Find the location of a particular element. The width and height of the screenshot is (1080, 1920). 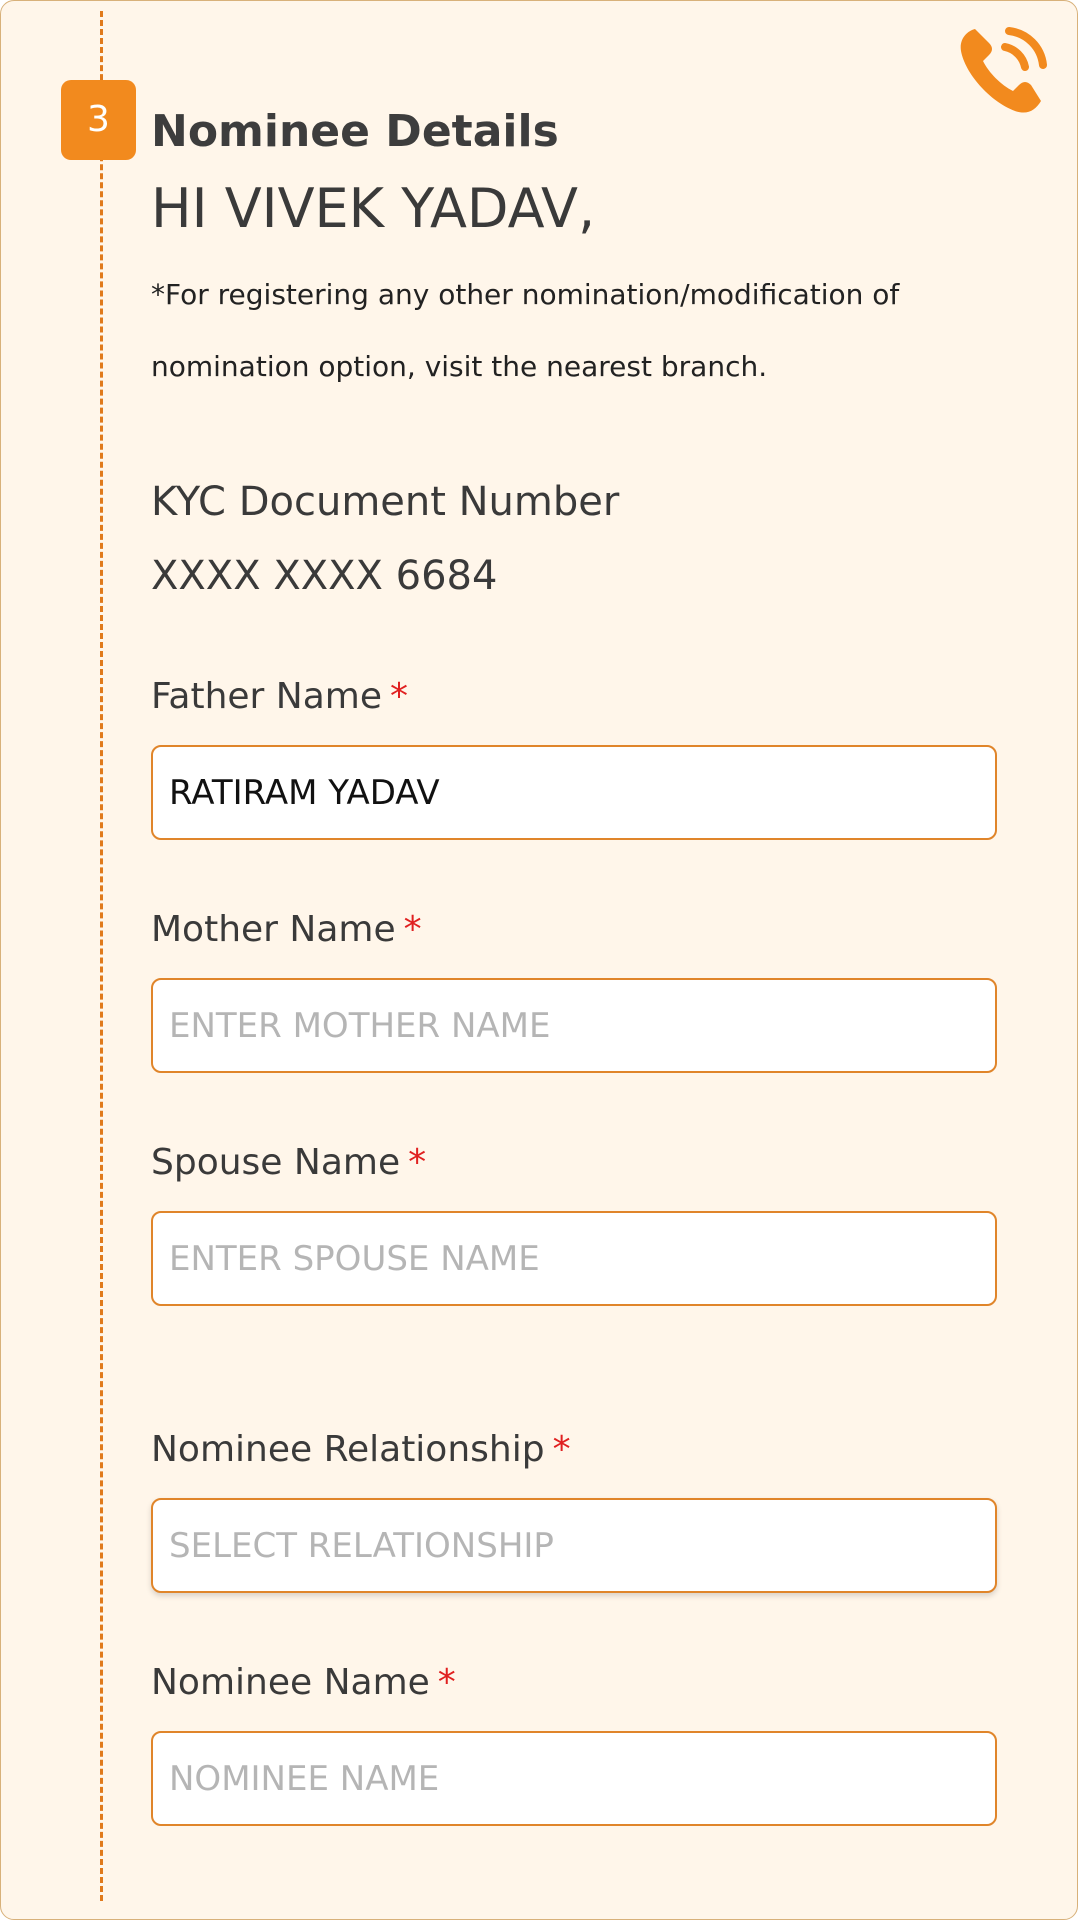

kyc-document-label: KYC Document Number is located at coordinates (385, 502).